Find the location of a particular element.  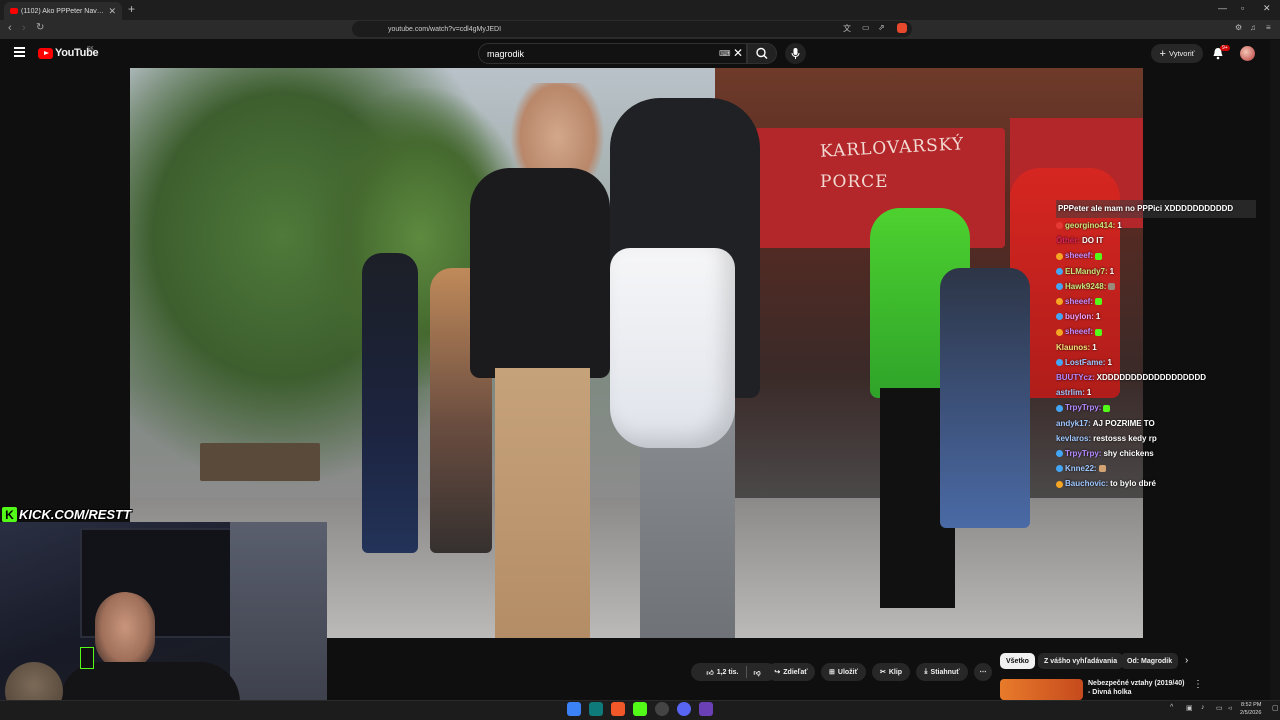

microphone-icon is located at coordinates (795, 53).